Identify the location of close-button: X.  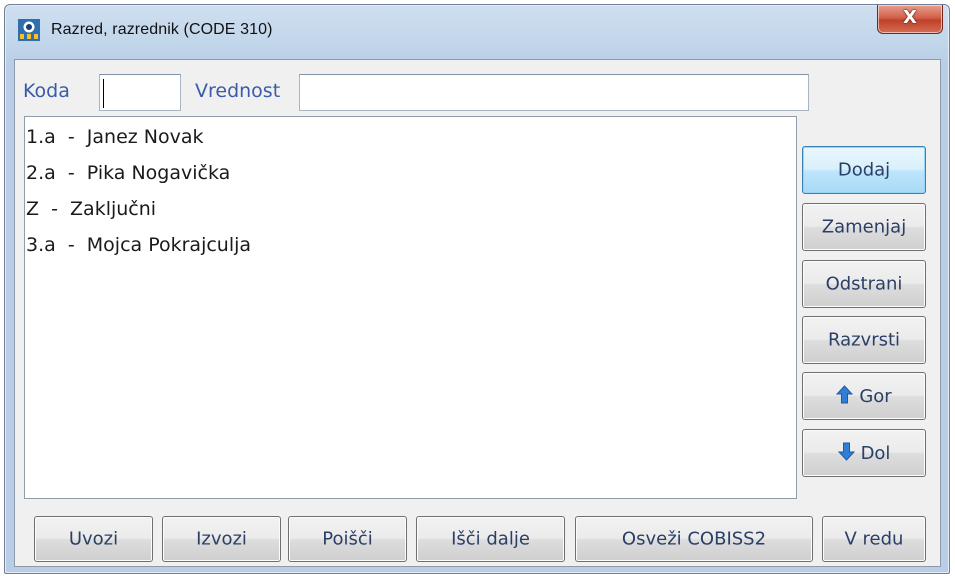
(910, 19).